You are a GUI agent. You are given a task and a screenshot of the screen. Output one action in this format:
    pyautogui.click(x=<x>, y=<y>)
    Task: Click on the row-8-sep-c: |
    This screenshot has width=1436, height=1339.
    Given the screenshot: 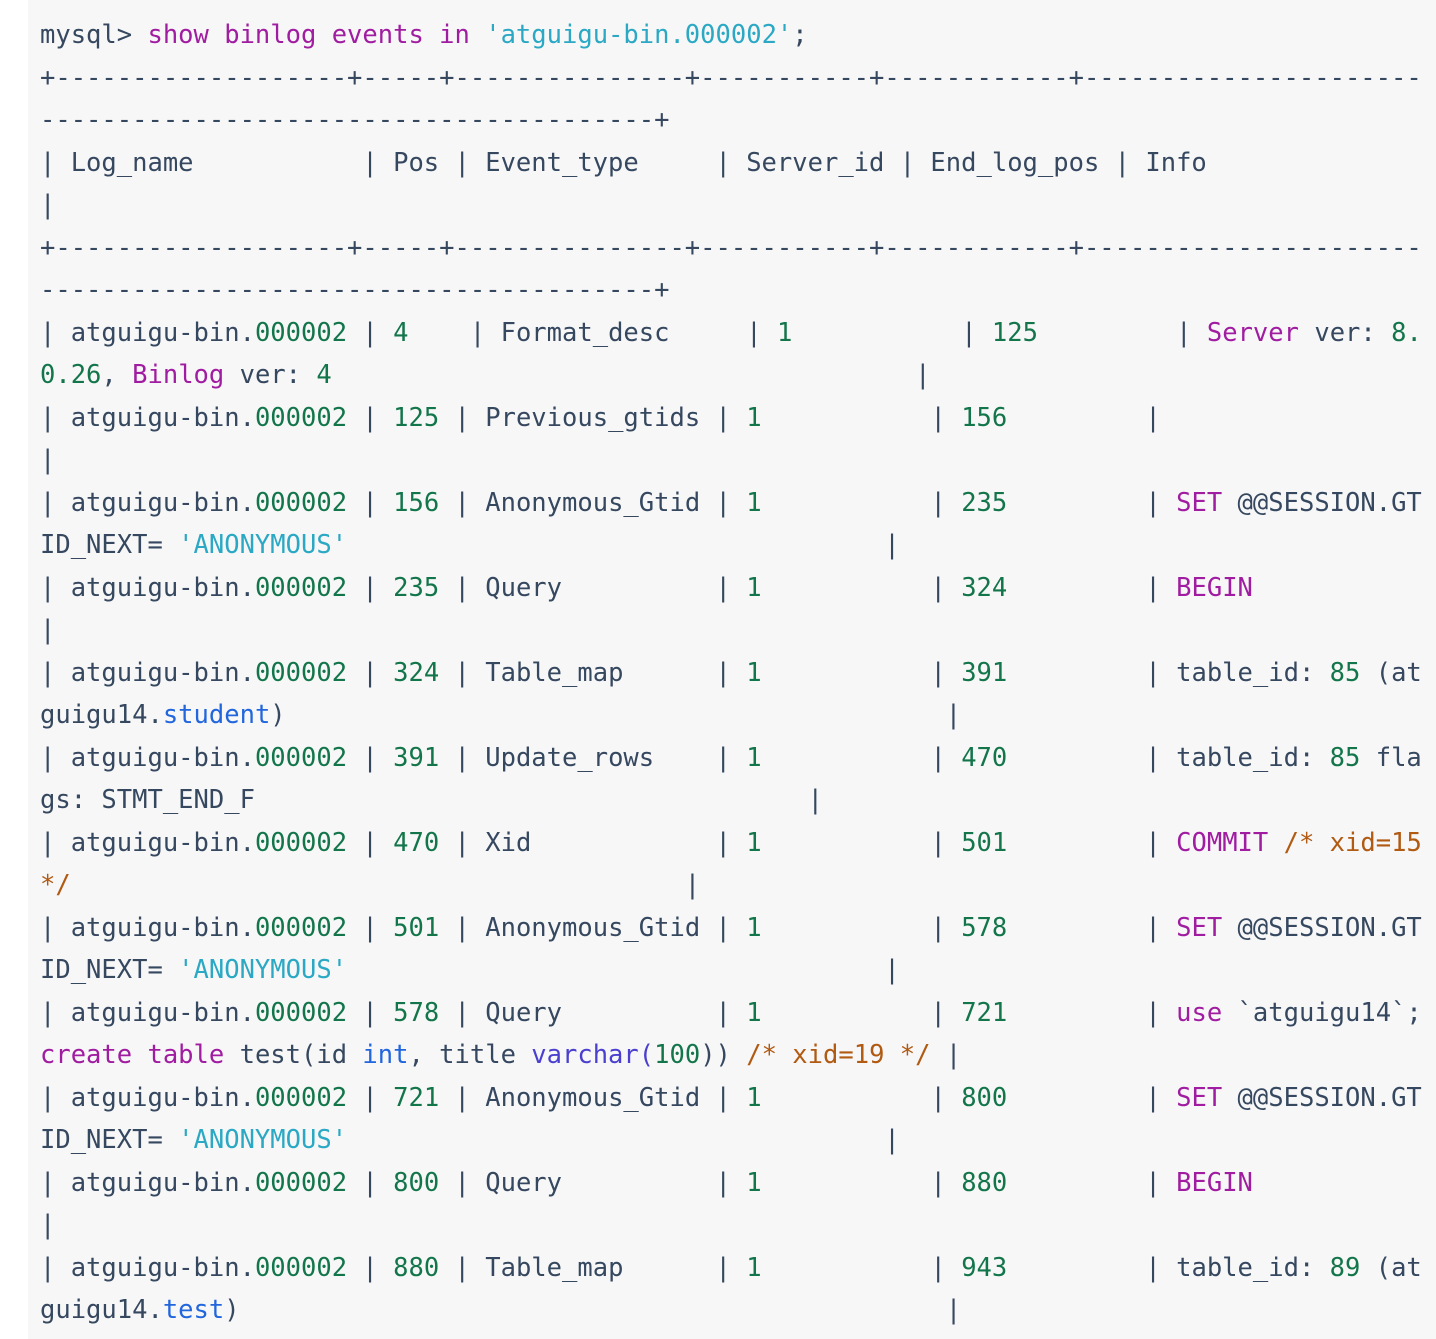 What is the action you would take?
    pyautogui.click(x=1092, y=927)
    